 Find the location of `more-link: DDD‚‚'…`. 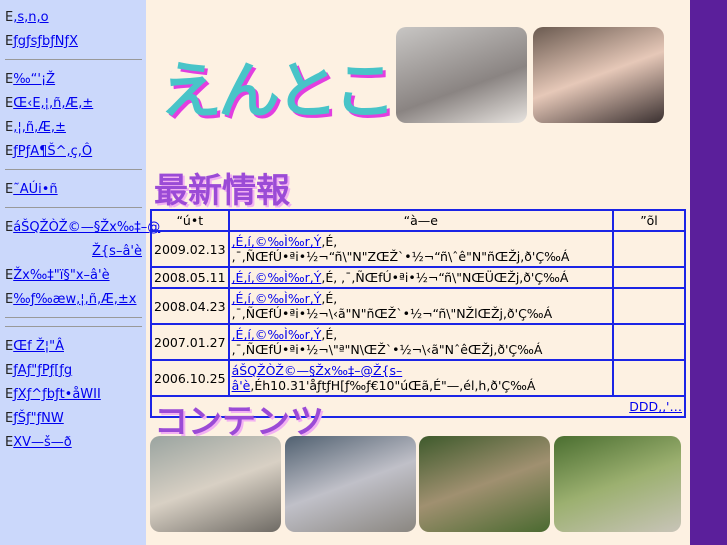

more-link: DDD‚‚'… is located at coordinates (655, 406).